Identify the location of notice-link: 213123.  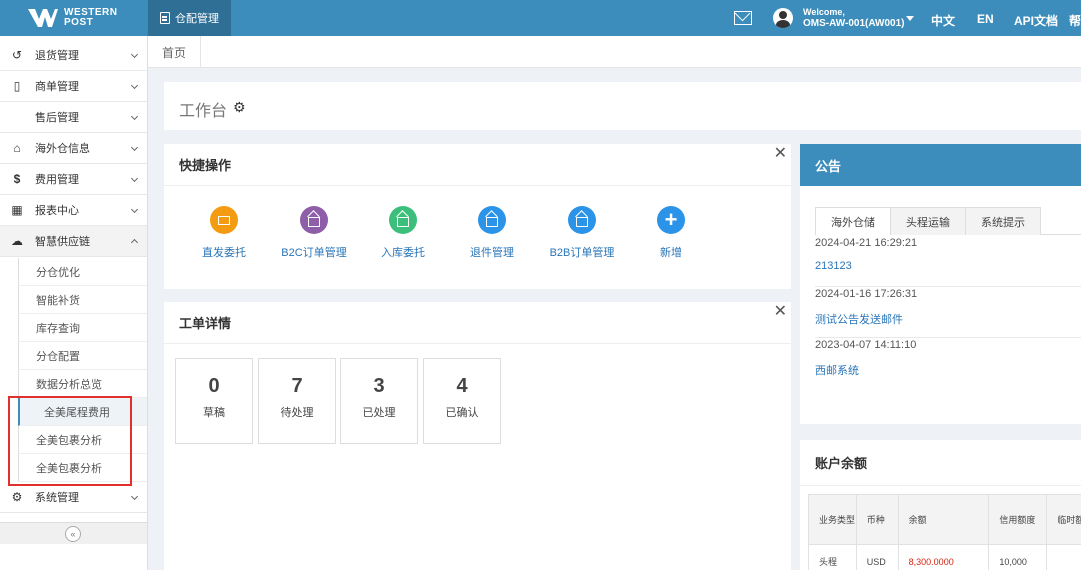
(948, 266).